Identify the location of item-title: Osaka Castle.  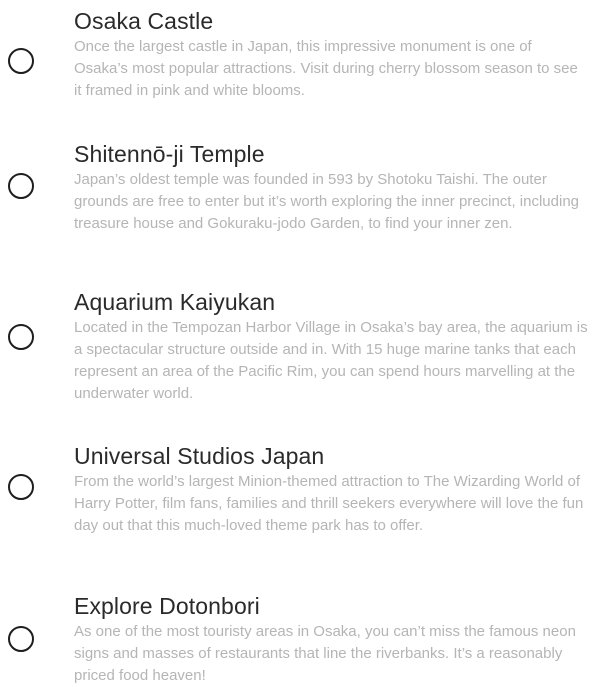
(144, 21).